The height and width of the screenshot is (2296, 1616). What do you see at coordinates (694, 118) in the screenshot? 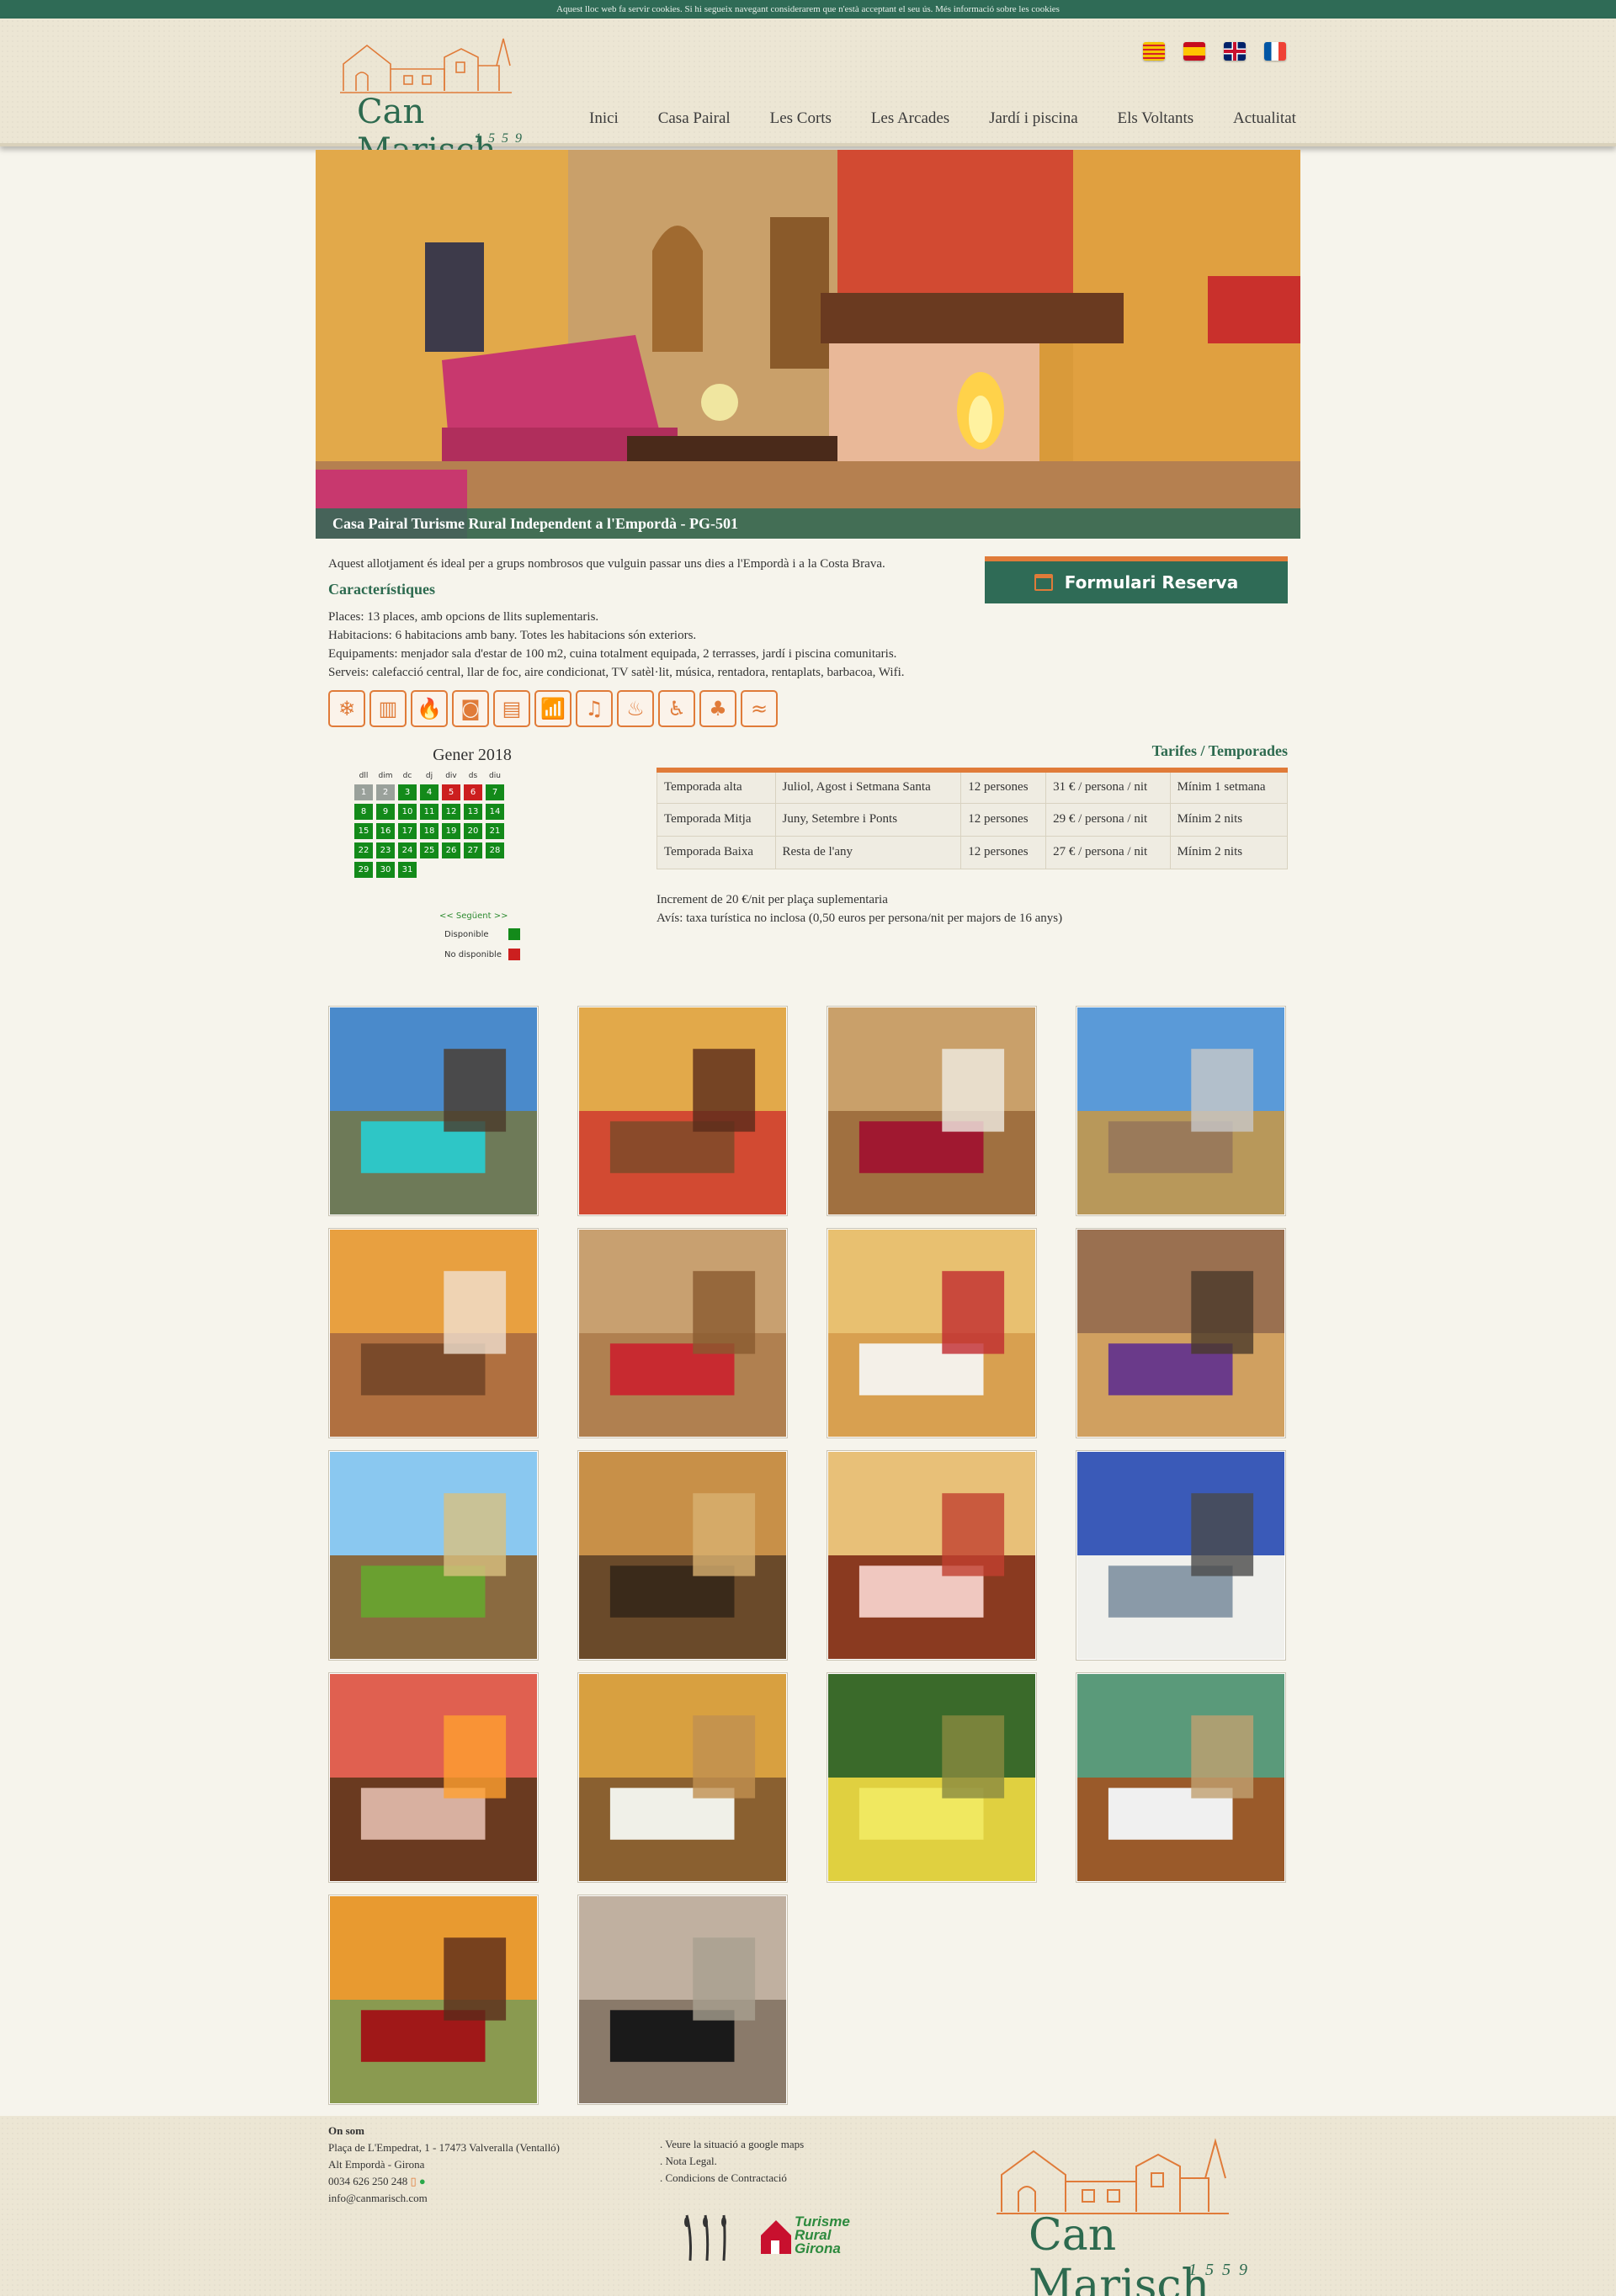
I see `nav-item-casa-pairal: Casa Pairal` at bounding box center [694, 118].